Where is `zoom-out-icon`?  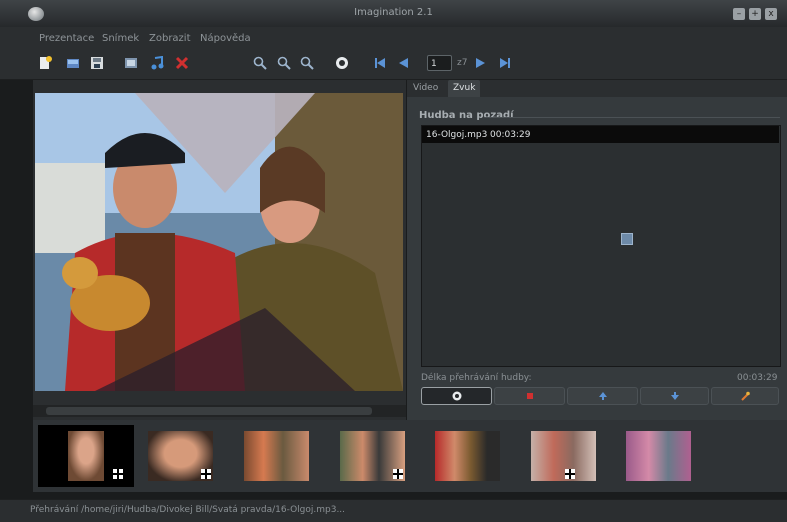
zoom-out-icon is located at coordinates (284, 63).